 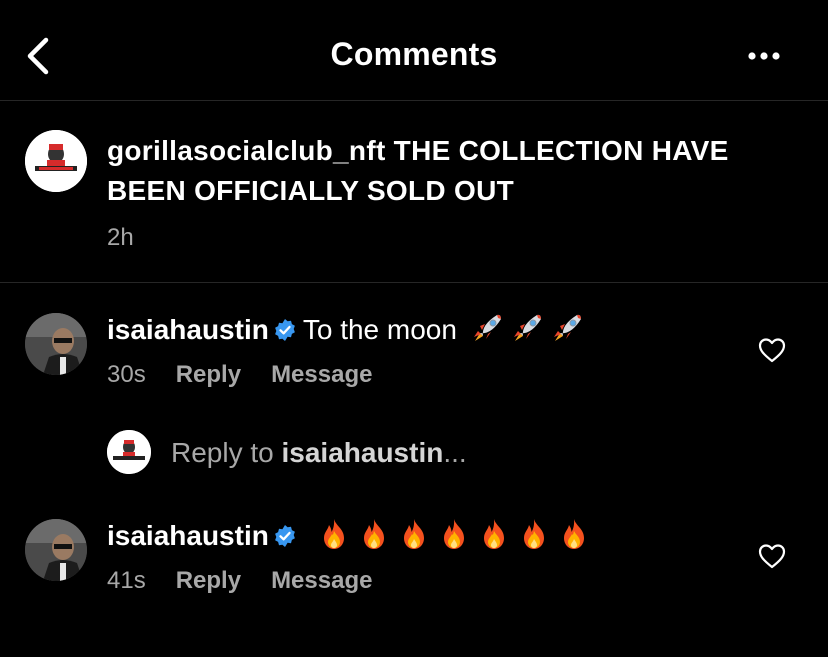 What do you see at coordinates (764, 56) in the screenshot?
I see `more-horizontal-icon` at bounding box center [764, 56].